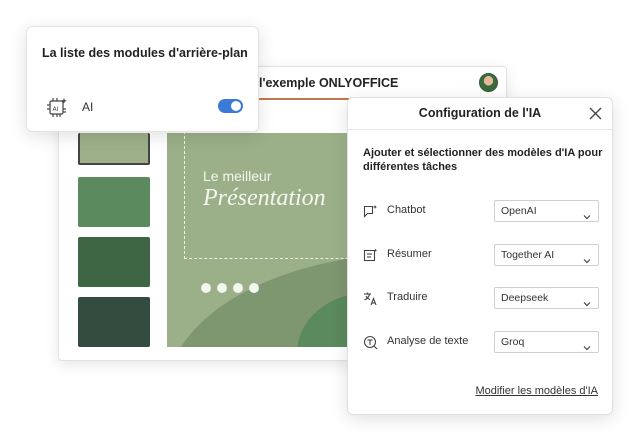  I want to click on avatar, so click(488, 82).